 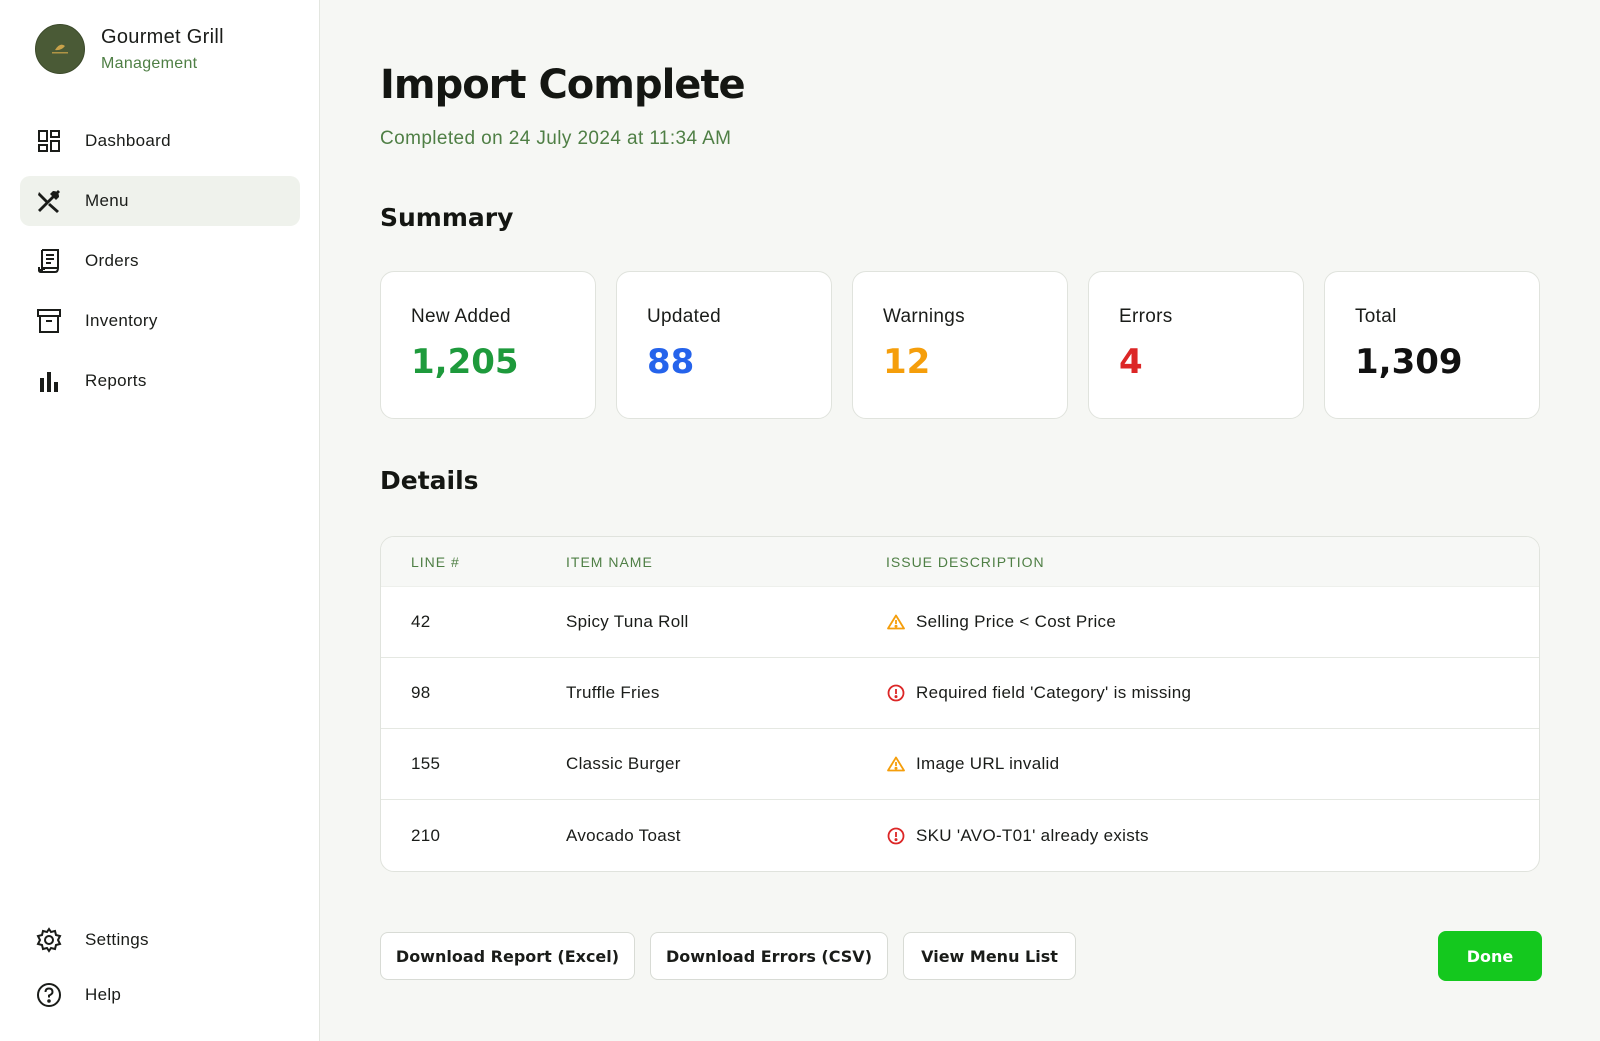 What do you see at coordinates (627, 621) in the screenshot?
I see `item-name: Spicy Tuna Roll` at bounding box center [627, 621].